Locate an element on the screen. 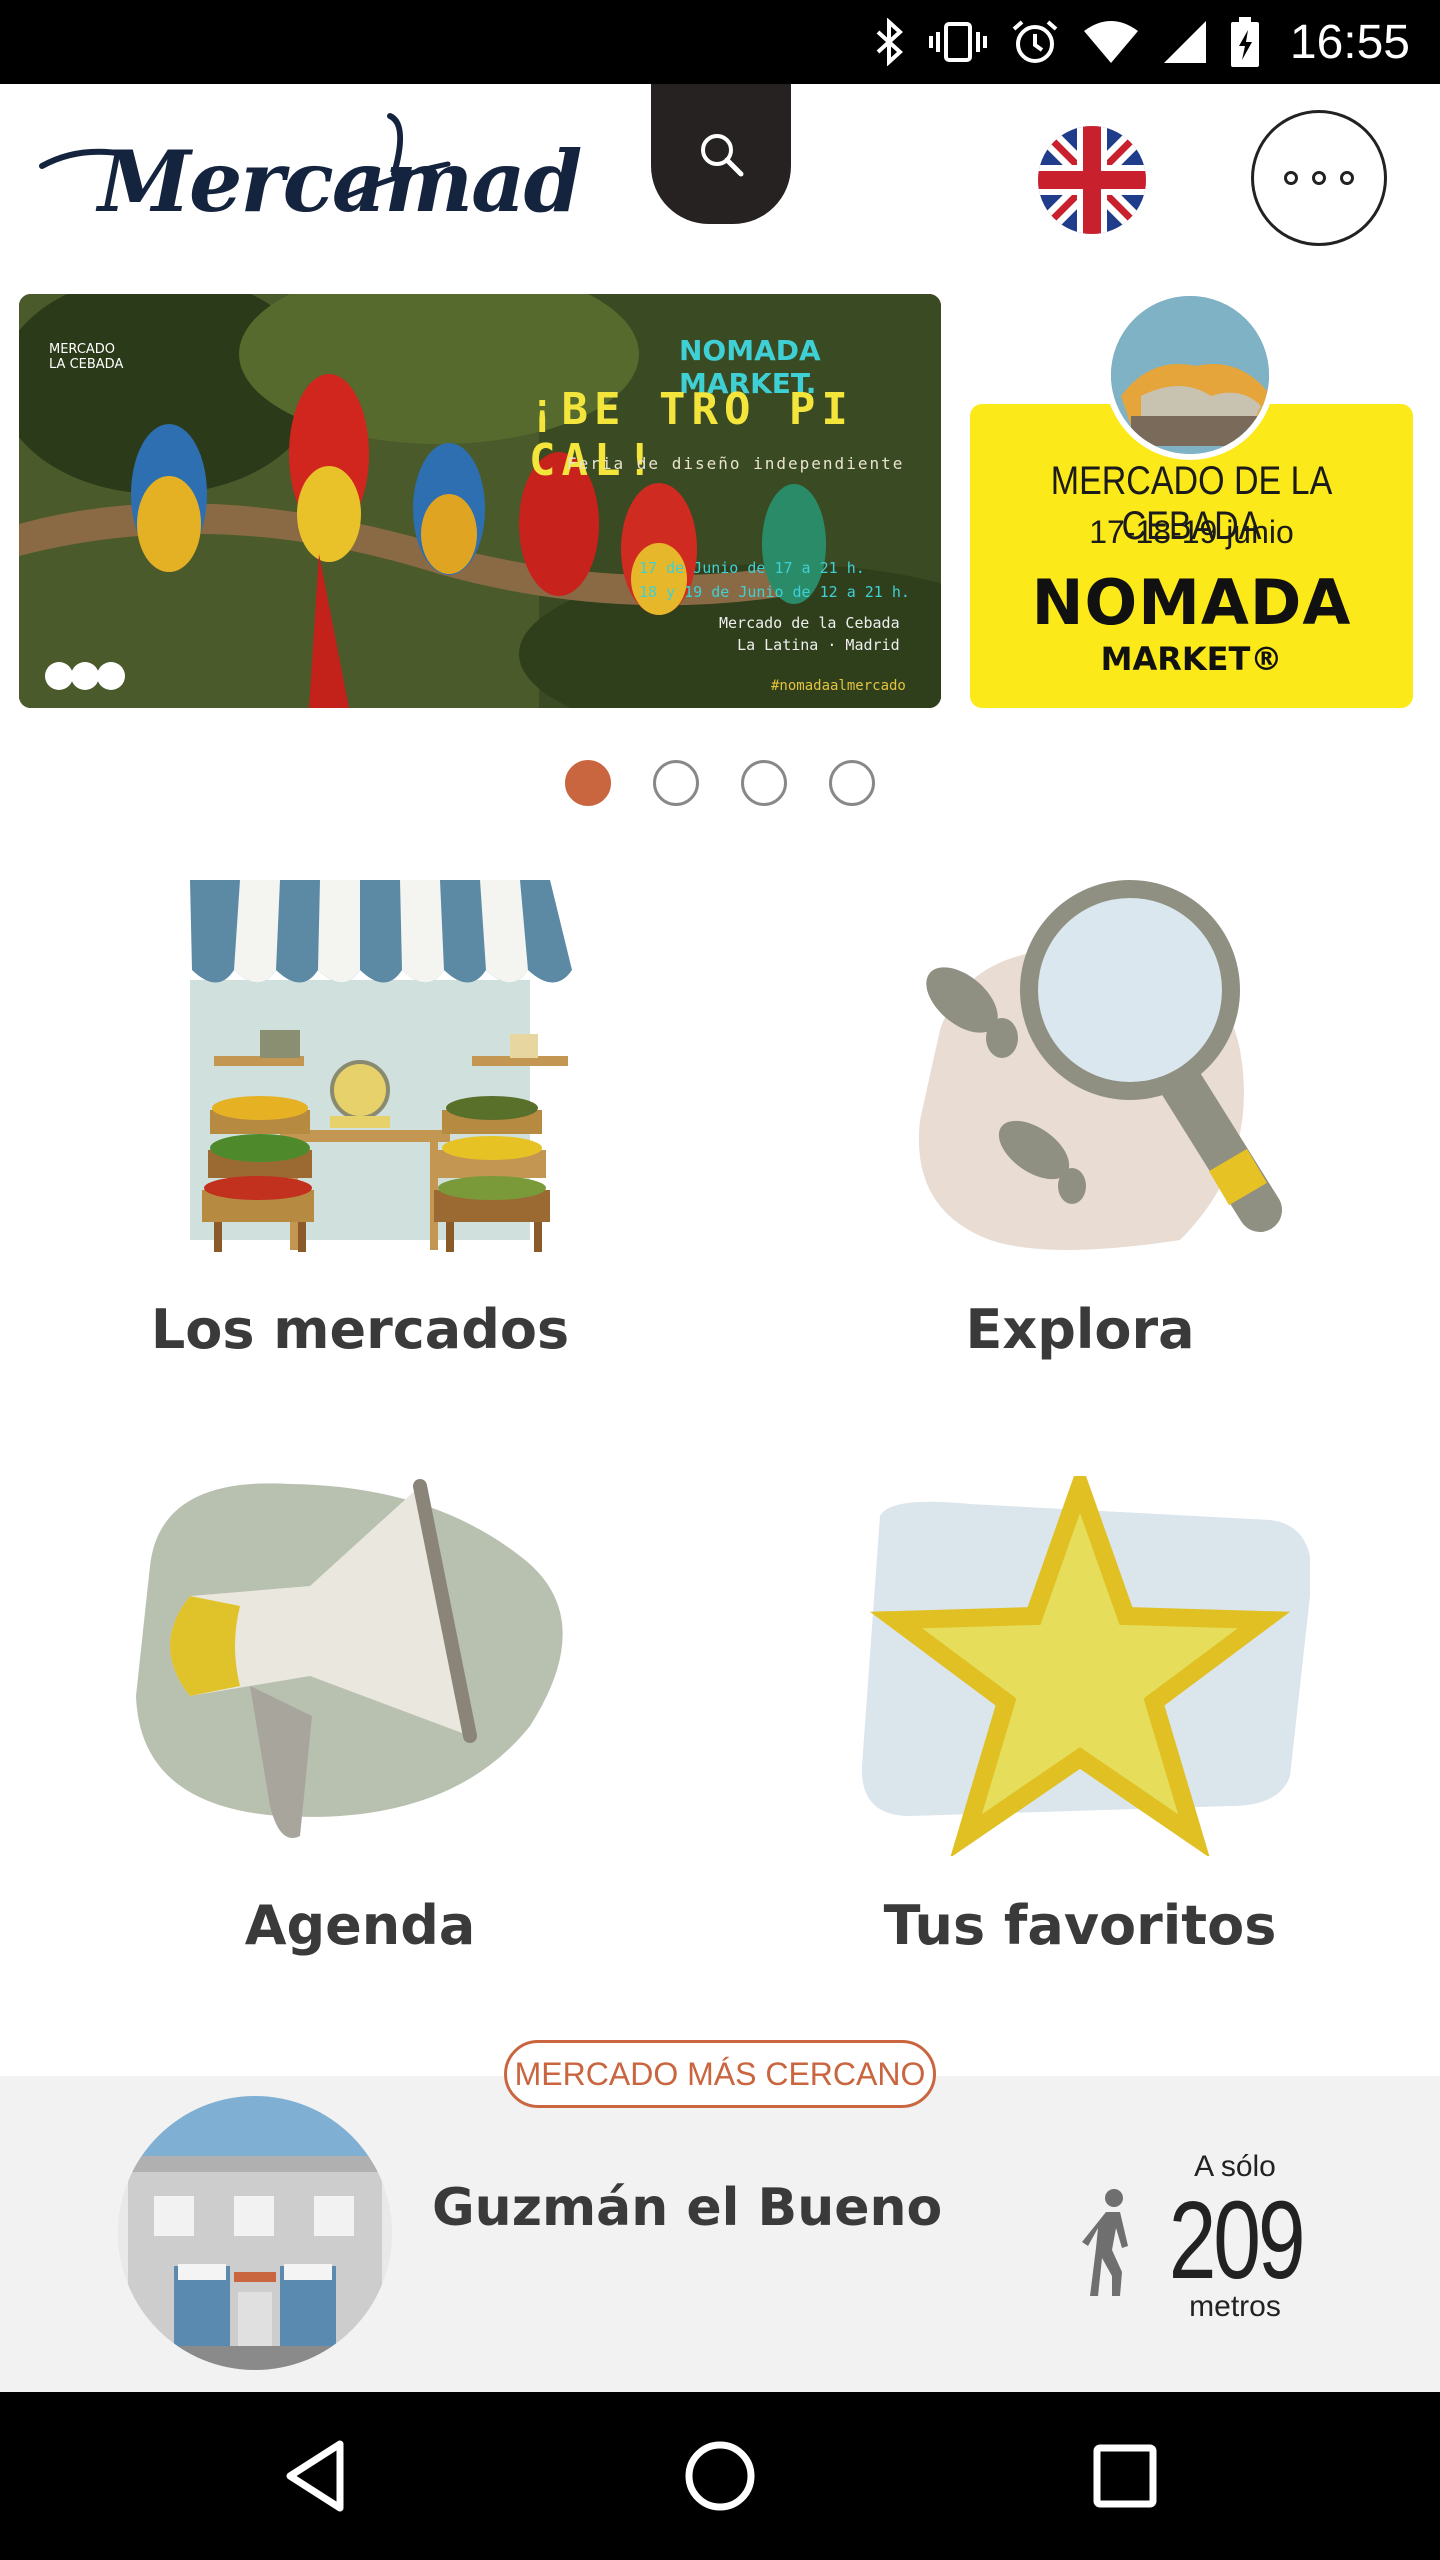 The height and width of the screenshot is (2560, 1440). slide1-organizer-line1: MERCADO is located at coordinates (82, 349).